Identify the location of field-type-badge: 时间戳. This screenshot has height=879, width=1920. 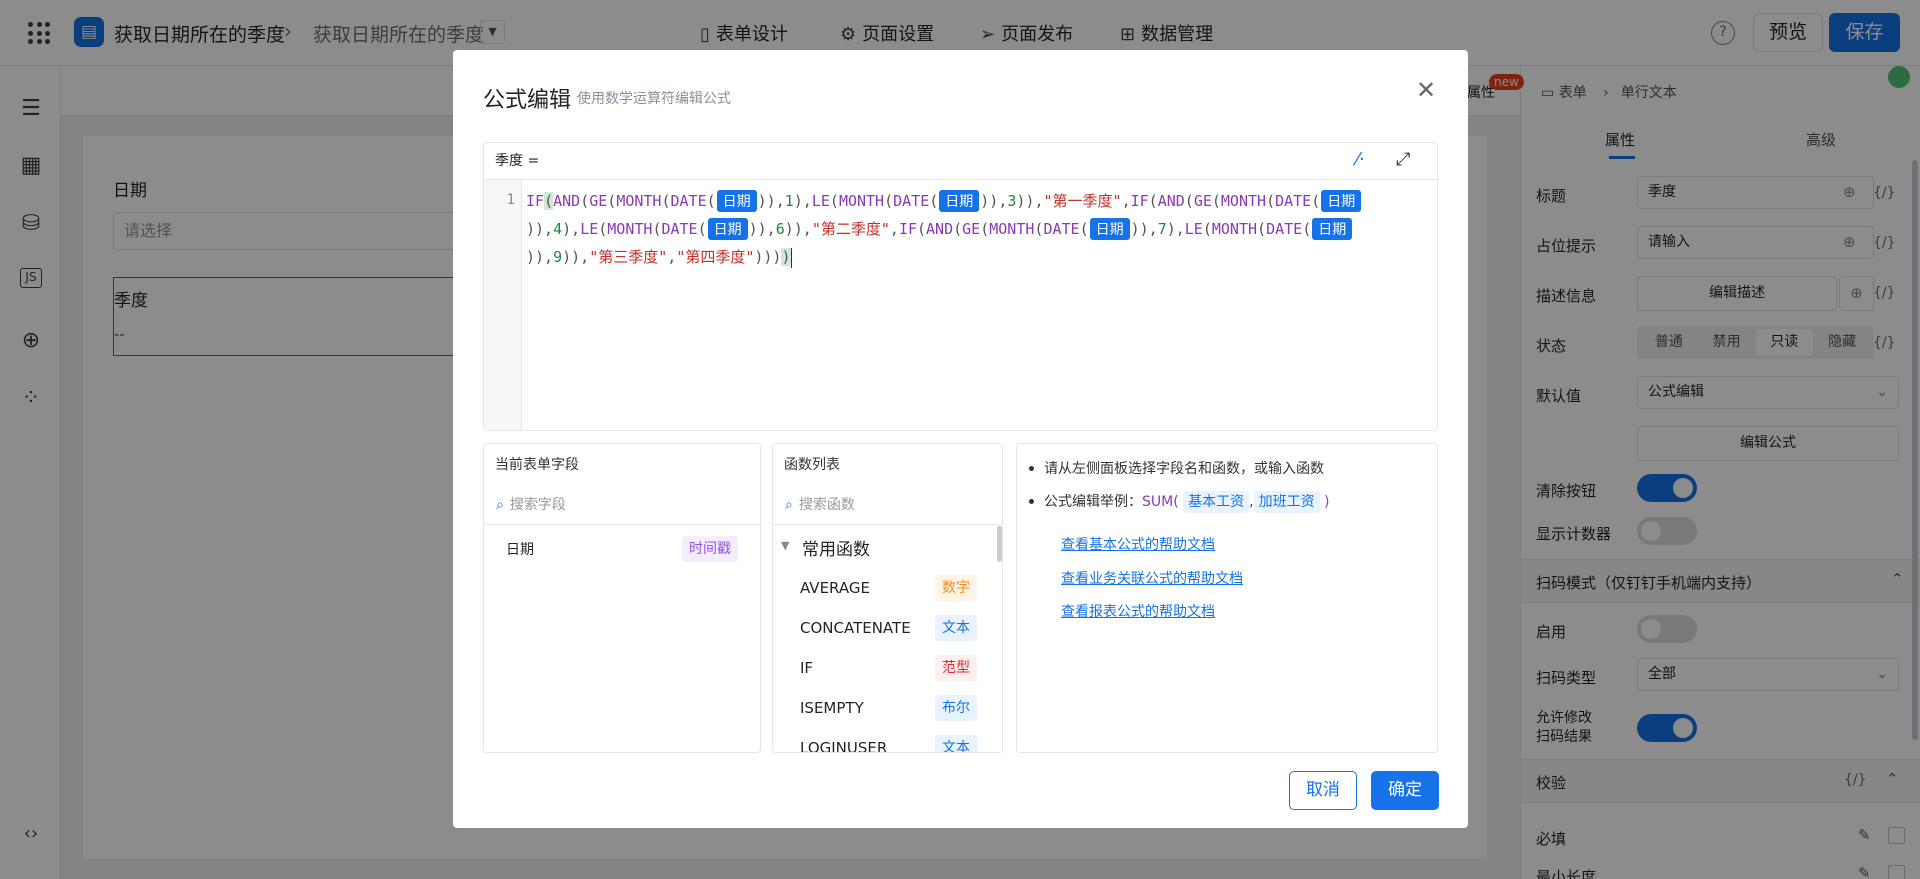
(710, 549).